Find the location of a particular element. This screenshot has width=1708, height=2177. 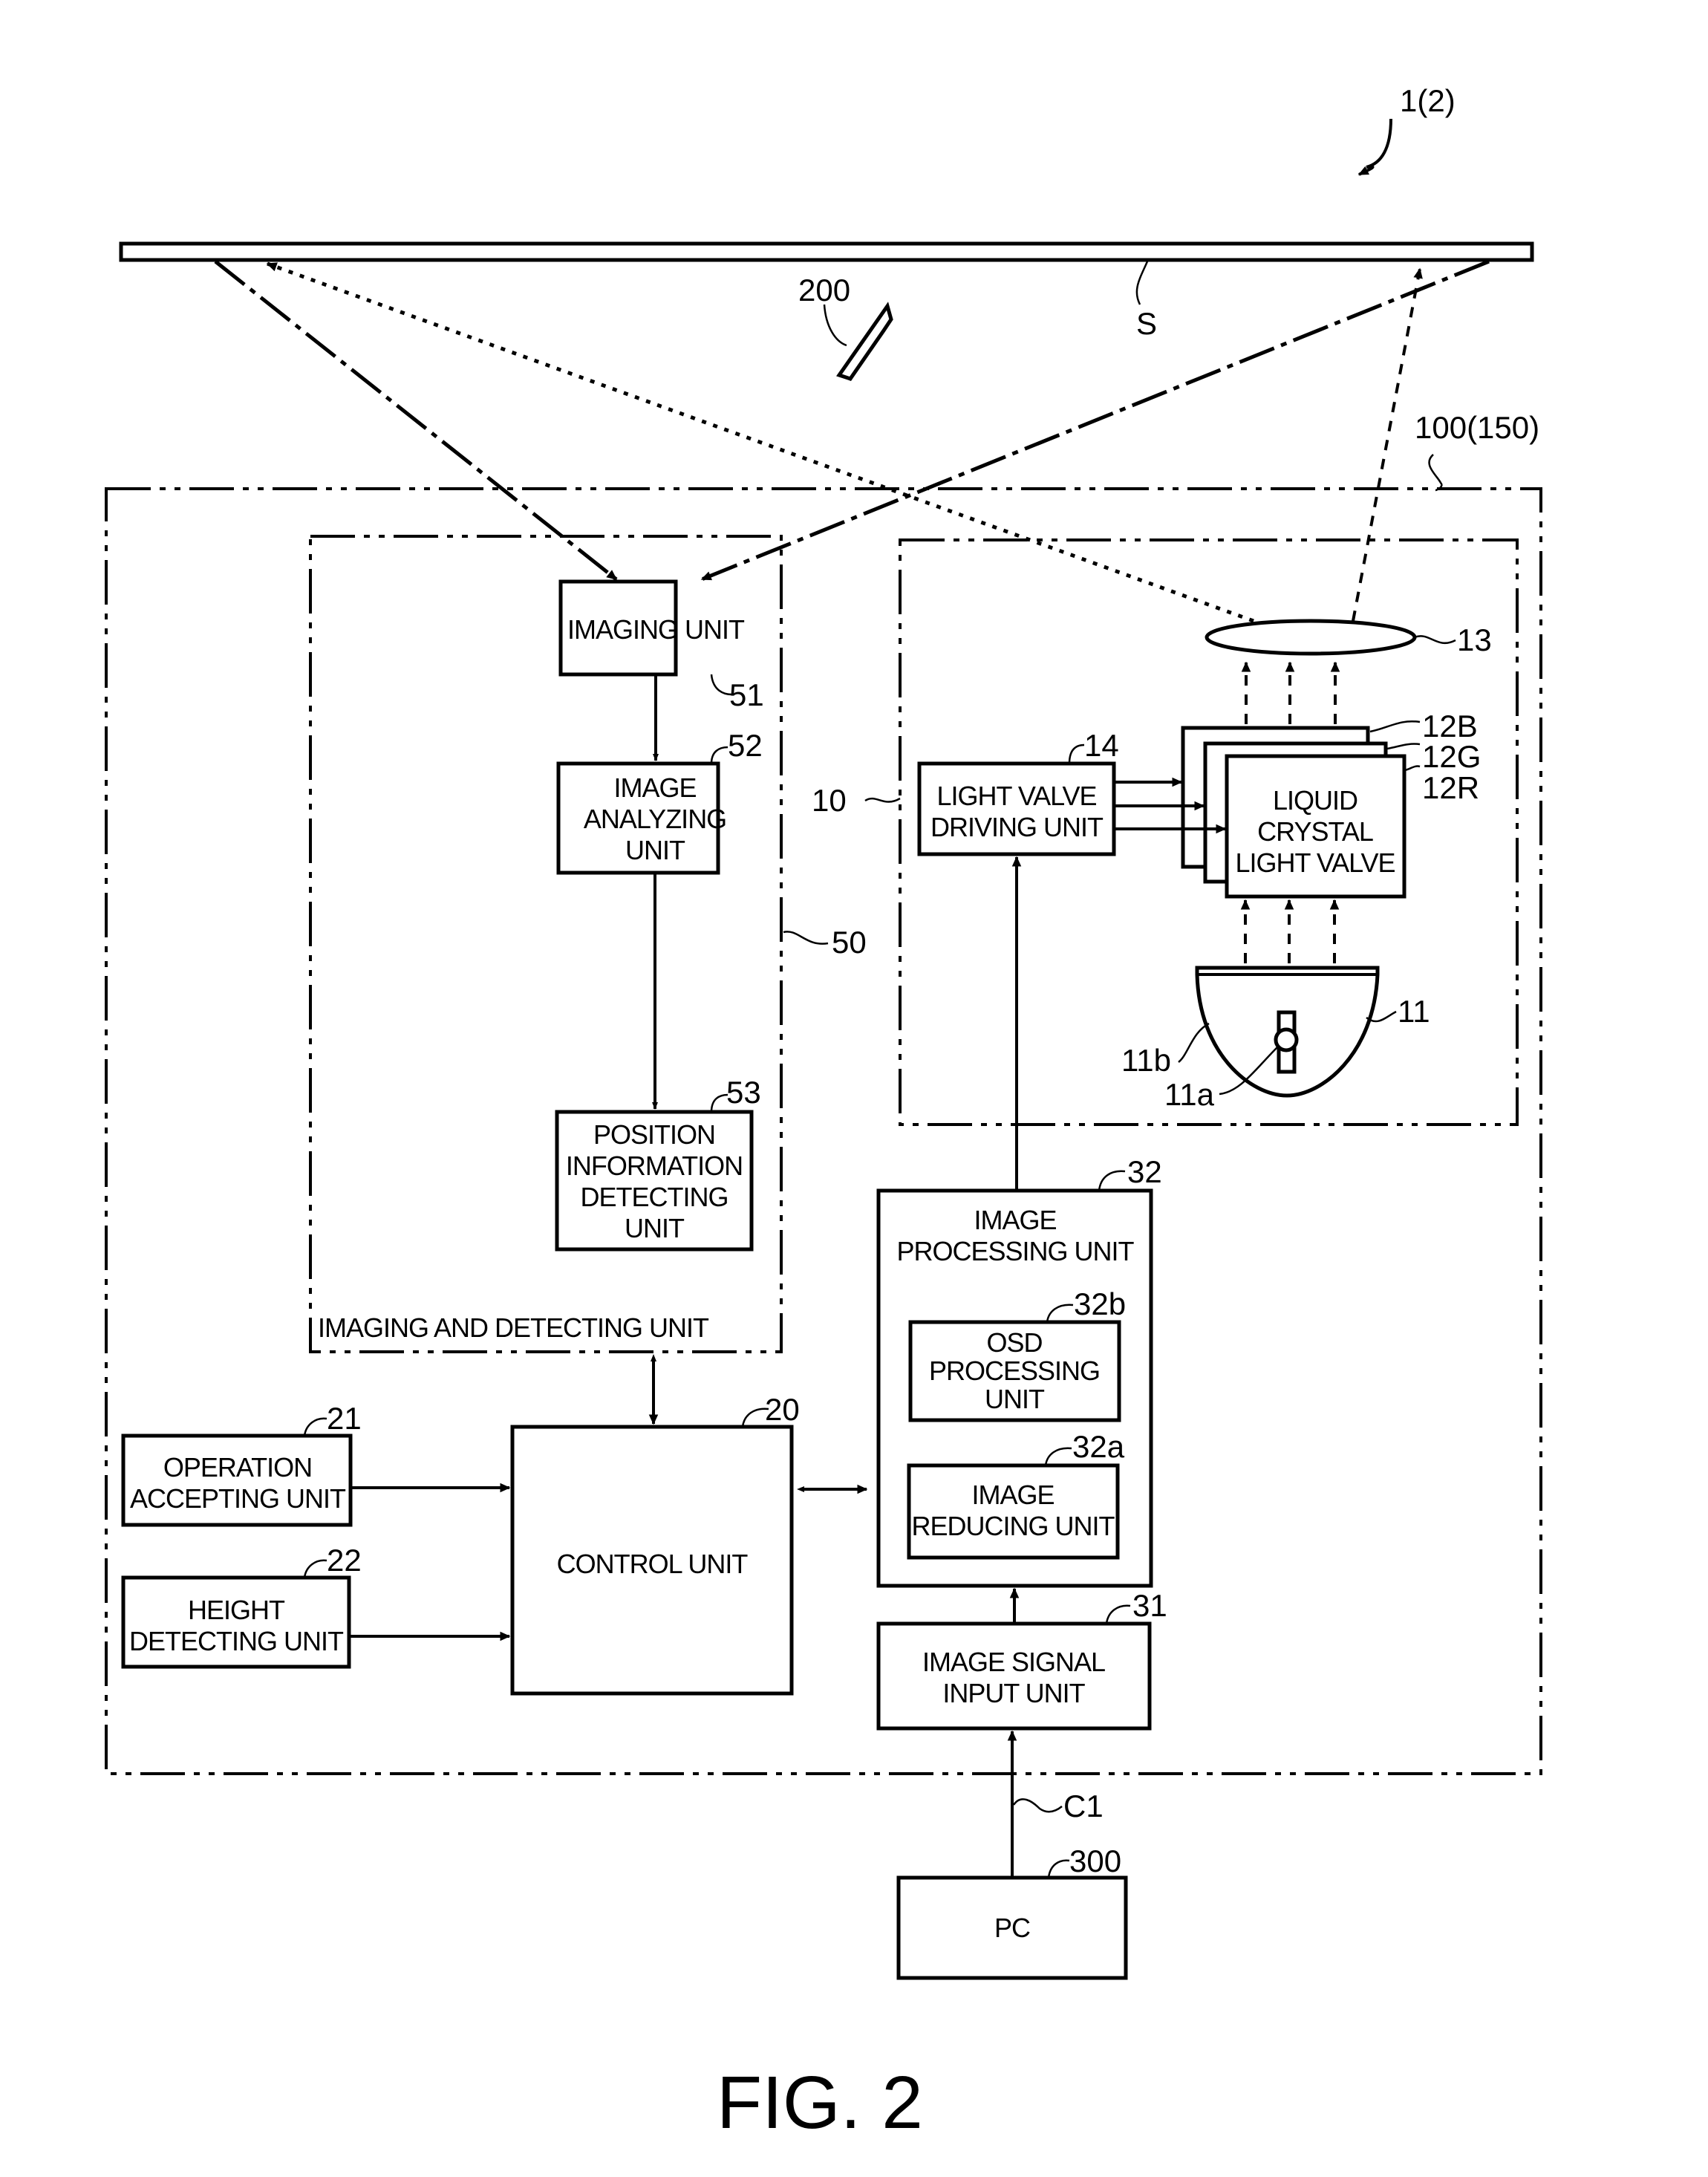

image-signal-input-ref: 31 is located at coordinates (1149, 1605).